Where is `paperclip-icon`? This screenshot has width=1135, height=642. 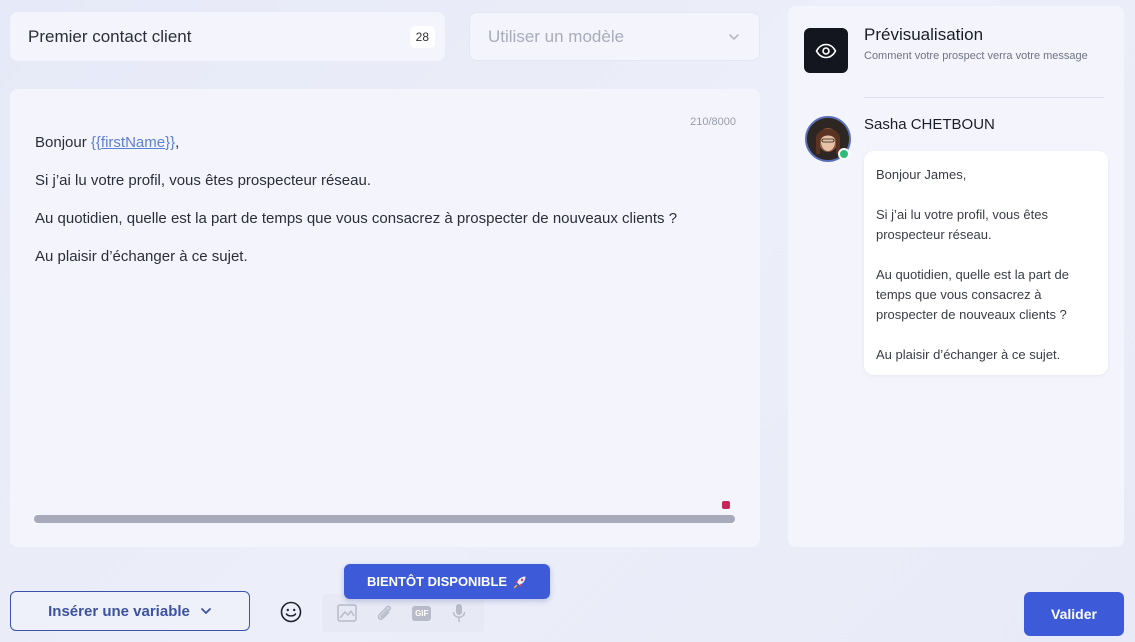
paperclip-icon is located at coordinates (385, 613).